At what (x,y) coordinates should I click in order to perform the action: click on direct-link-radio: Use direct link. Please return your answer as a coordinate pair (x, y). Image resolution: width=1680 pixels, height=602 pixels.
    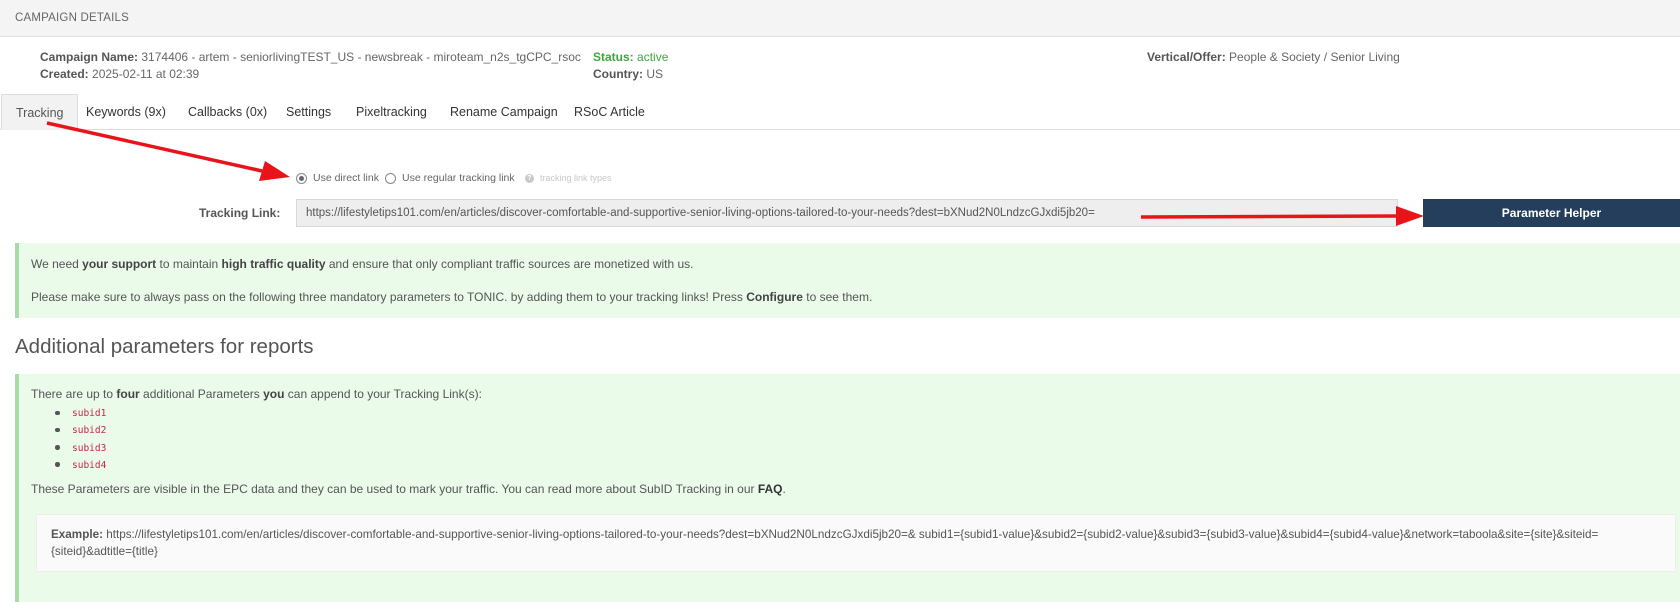
    Looking at the image, I should click on (337, 178).